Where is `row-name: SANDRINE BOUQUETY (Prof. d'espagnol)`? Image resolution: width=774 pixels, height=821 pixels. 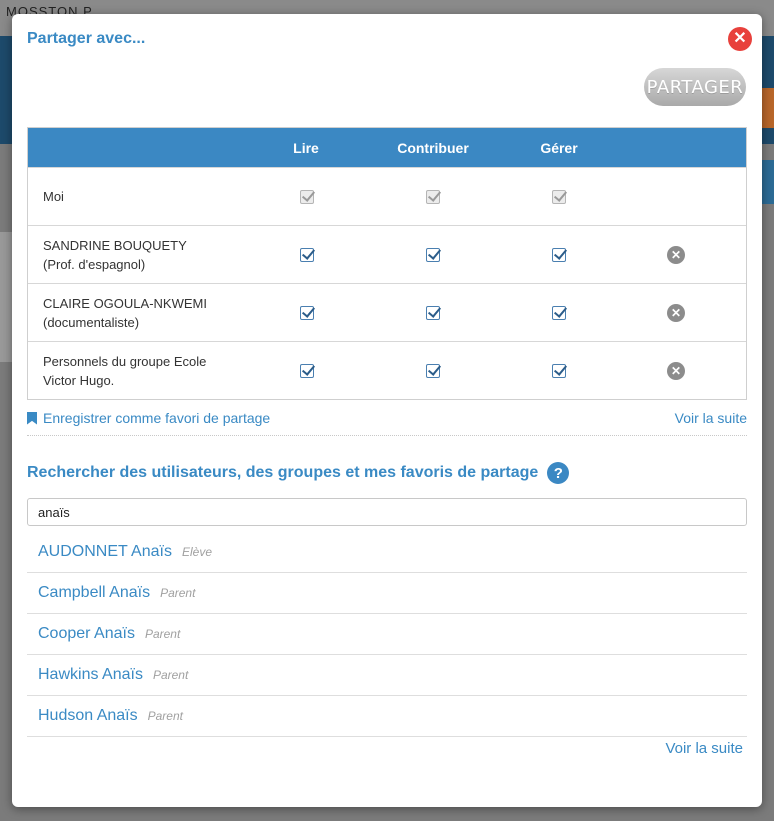
row-name: SANDRINE BOUQUETY (Prof. d'espagnol) is located at coordinates (143, 255).